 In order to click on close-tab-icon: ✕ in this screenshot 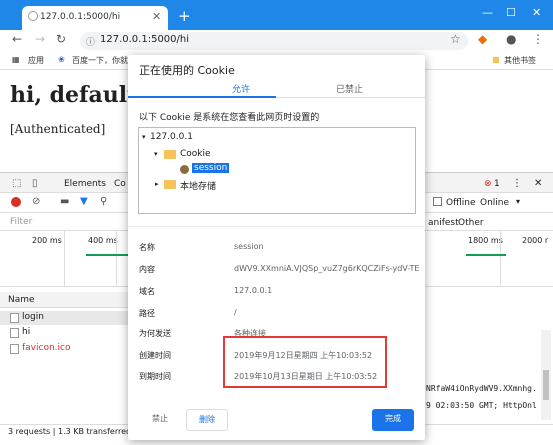, I will do `click(156, 16)`.